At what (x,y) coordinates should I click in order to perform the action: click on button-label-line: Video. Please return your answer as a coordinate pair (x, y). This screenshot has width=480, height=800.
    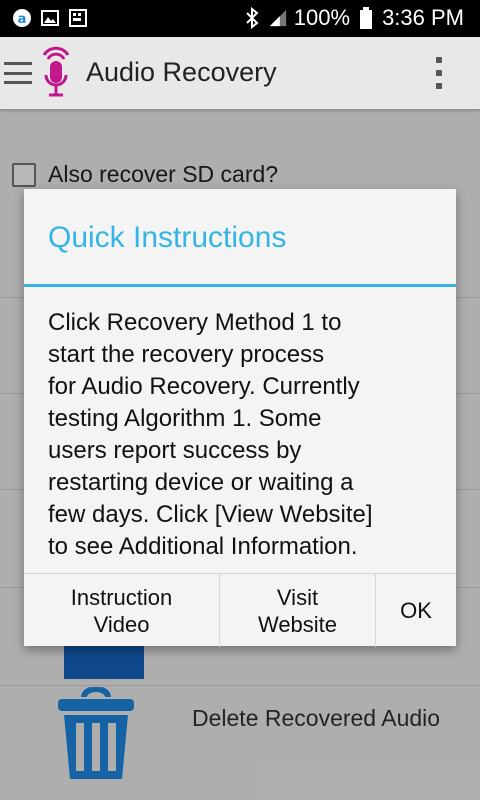
    Looking at the image, I should click on (121, 624).